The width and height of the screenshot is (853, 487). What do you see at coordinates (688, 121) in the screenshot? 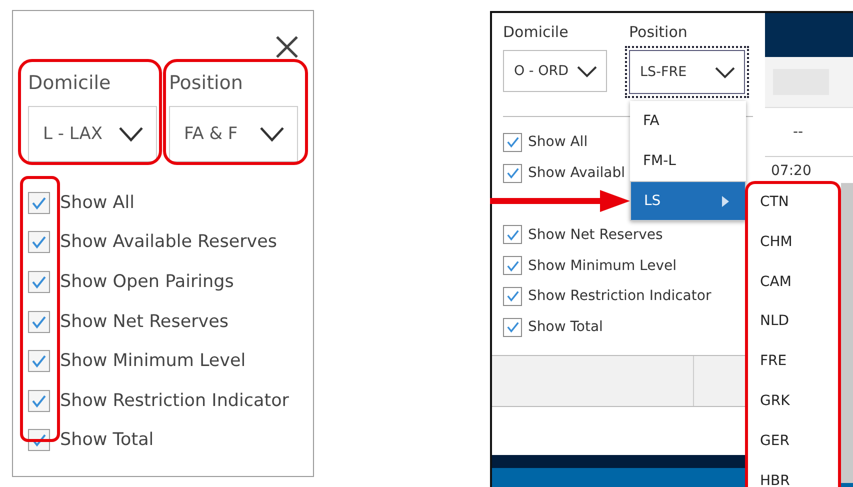
I see `menu-item: FA` at bounding box center [688, 121].